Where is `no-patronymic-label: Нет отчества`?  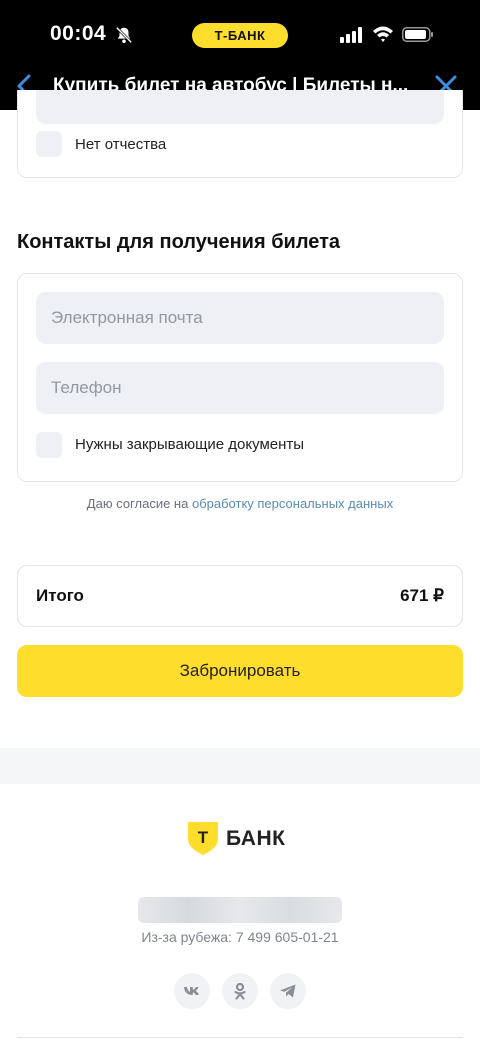
no-patronymic-label: Нет отчества is located at coordinates (121, 144).